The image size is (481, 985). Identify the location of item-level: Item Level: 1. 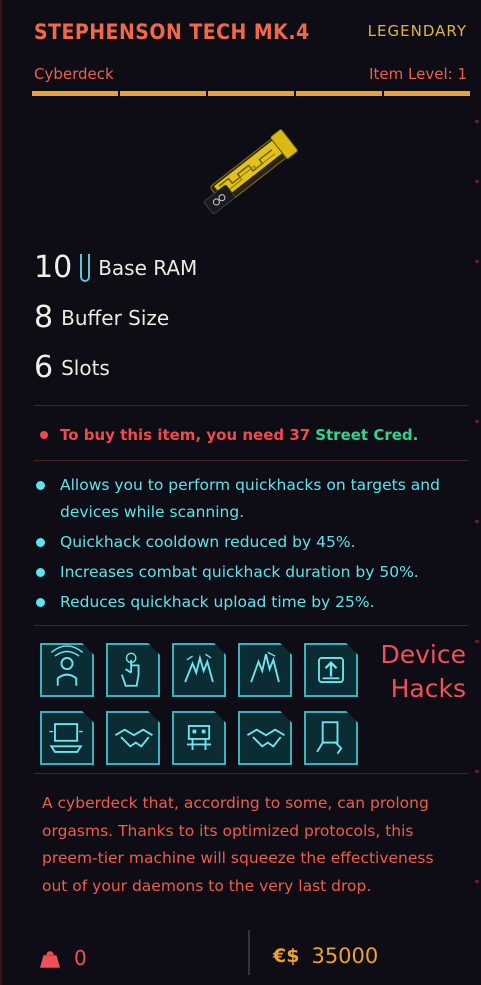
(418, 74).